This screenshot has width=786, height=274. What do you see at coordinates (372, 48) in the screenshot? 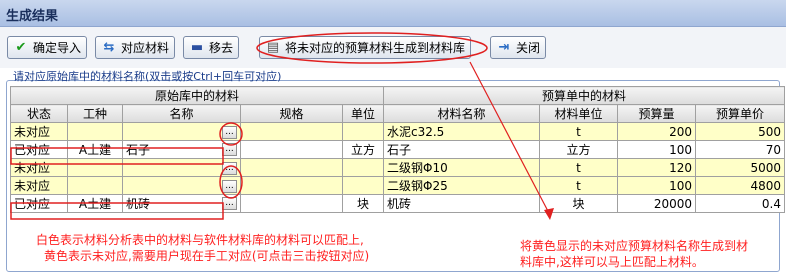
I see `highlight-generate-button-ellipse` at bounding box center [372, 48].